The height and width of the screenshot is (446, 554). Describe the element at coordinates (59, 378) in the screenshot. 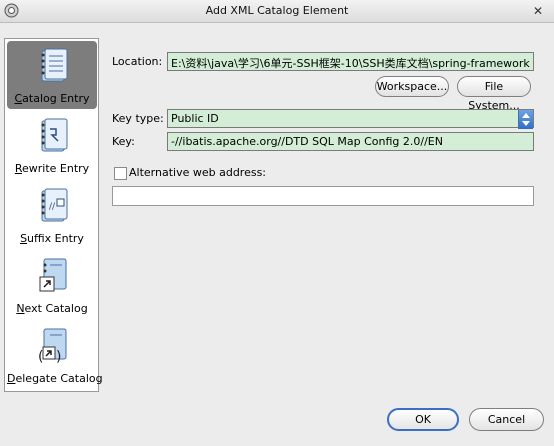

I see `label-rest: elegate Catalog` at that location.